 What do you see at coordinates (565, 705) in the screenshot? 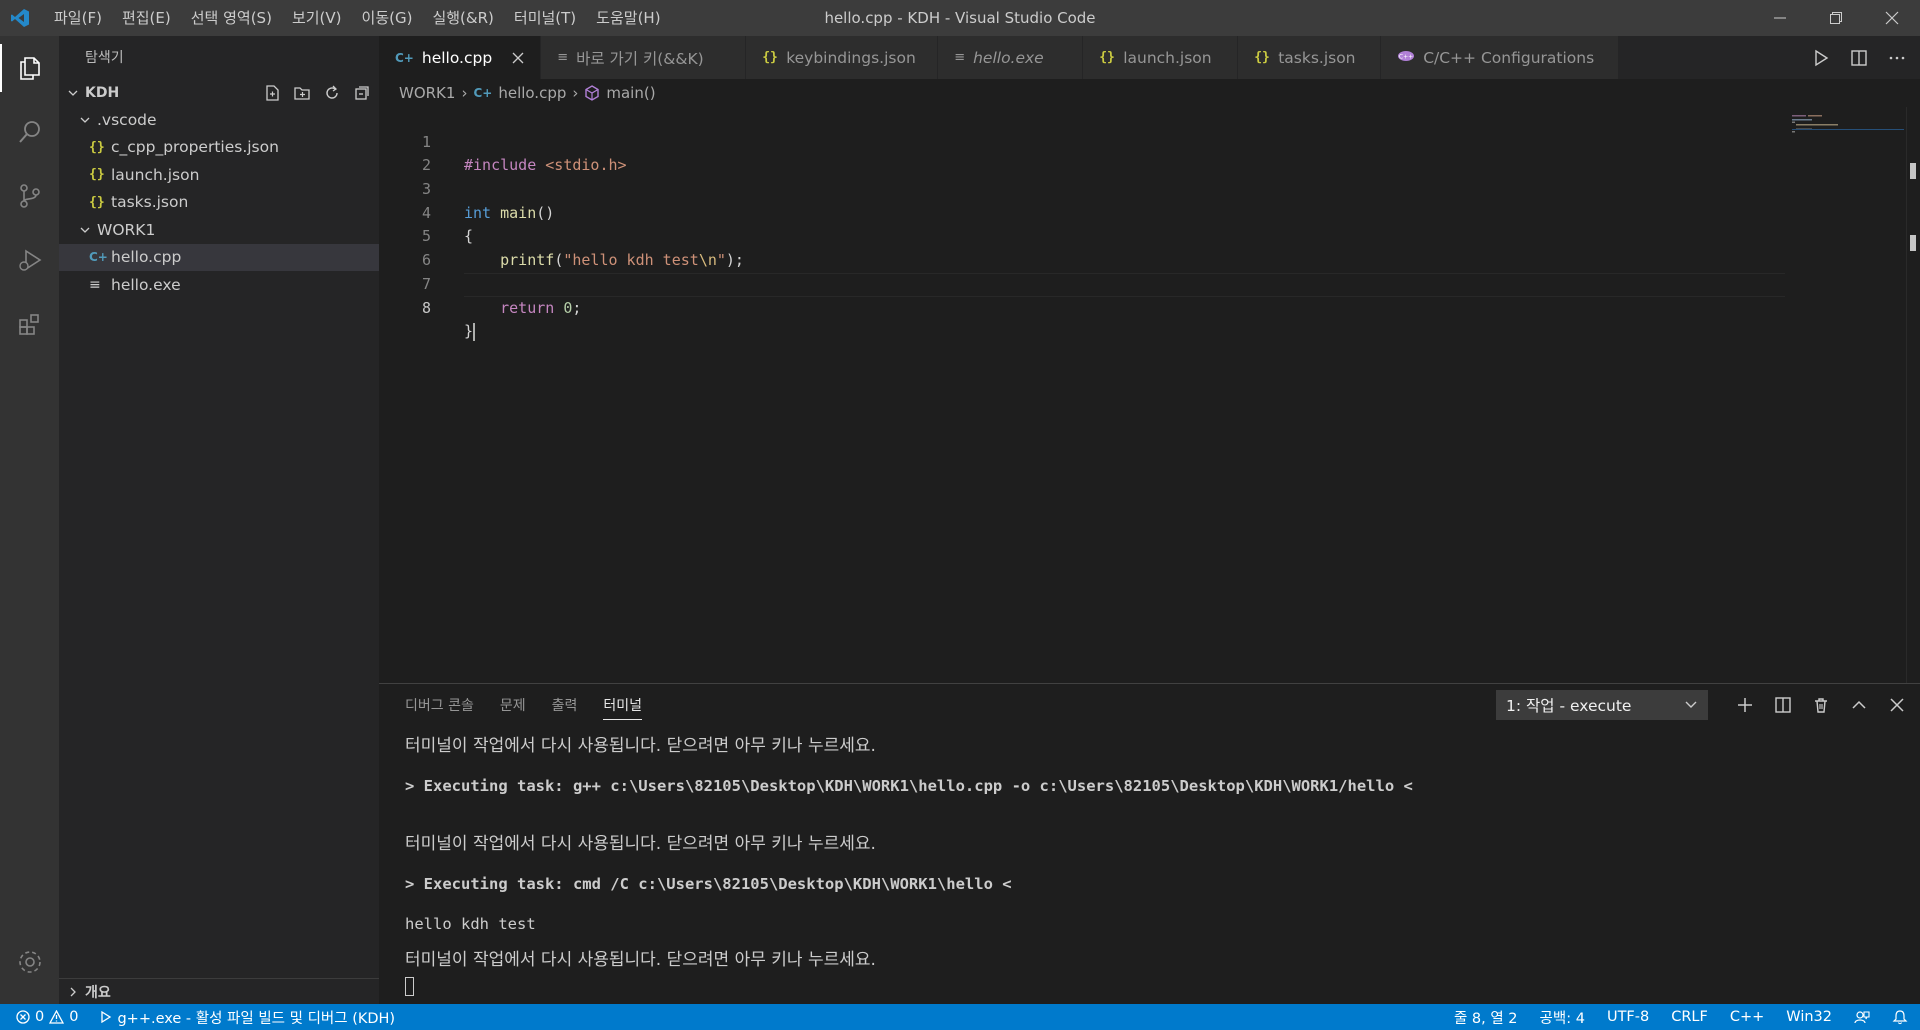
I see `tab-output: 출력` at bounding box center [565, 705].